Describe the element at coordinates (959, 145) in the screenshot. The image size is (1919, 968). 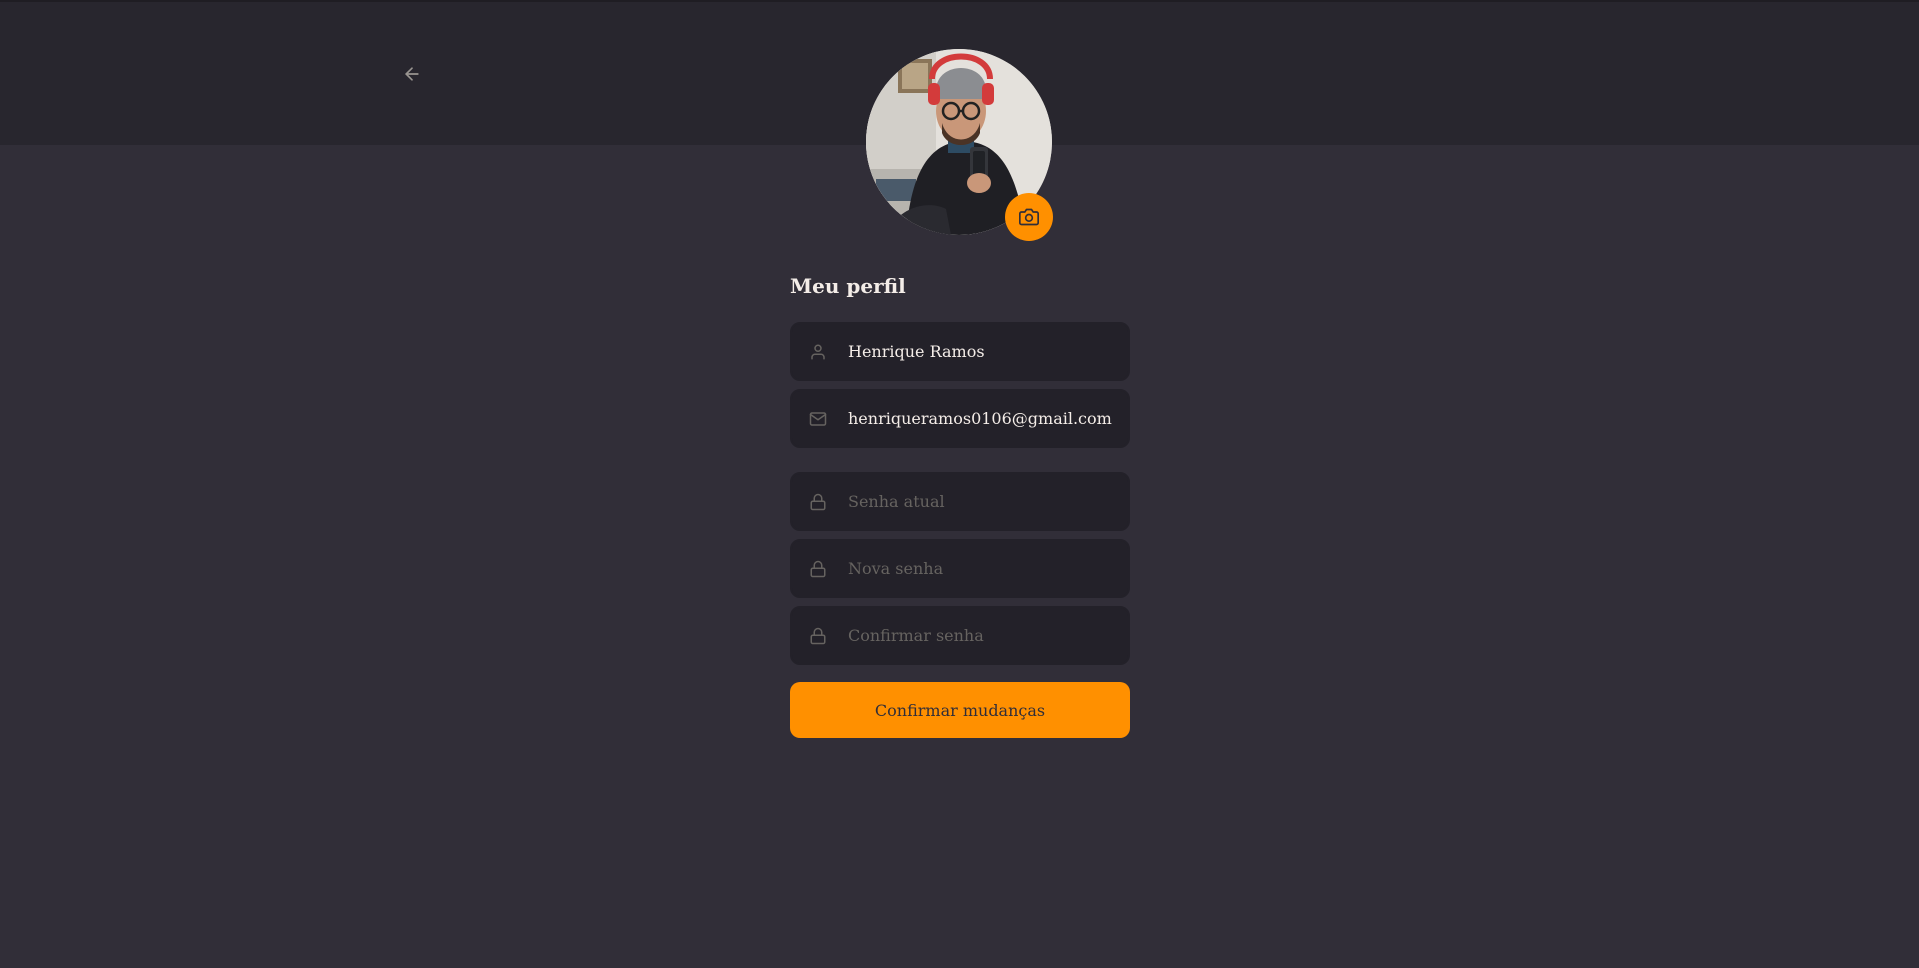
I see `avatar-container` at that location.